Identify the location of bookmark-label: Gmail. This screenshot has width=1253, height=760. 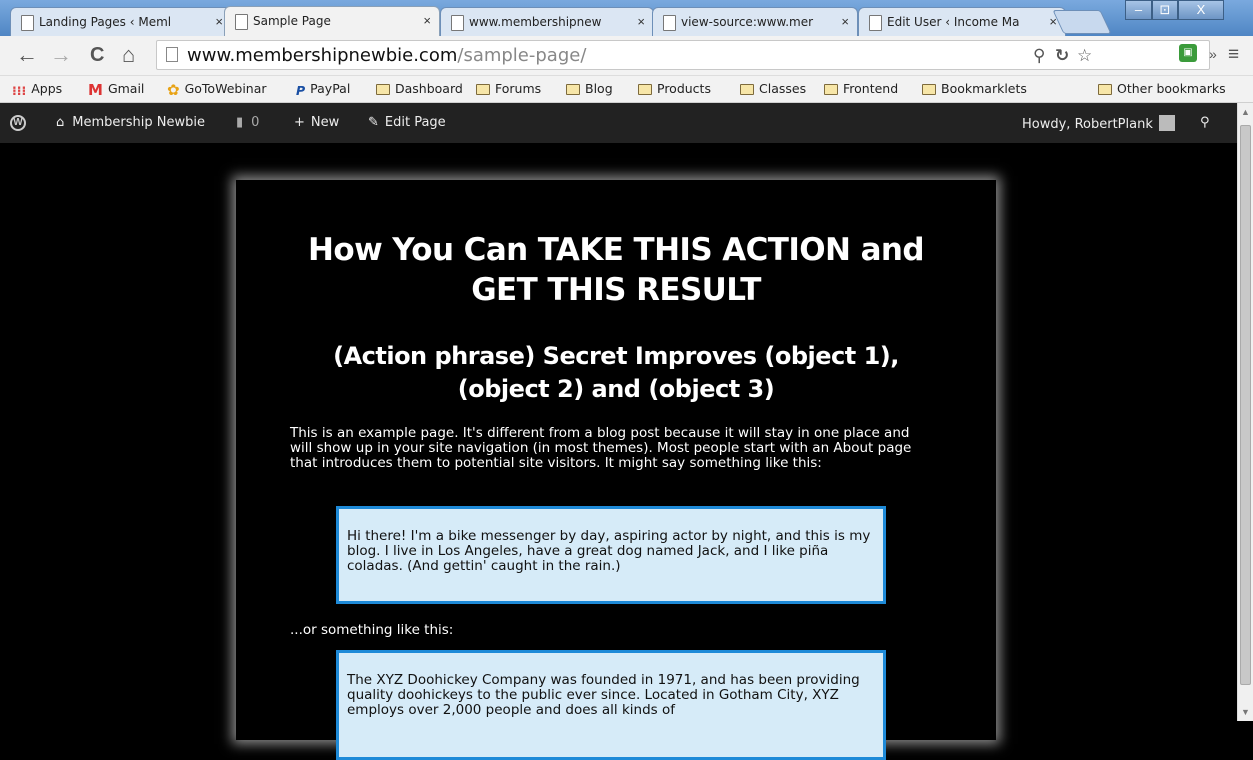
(126, 88).